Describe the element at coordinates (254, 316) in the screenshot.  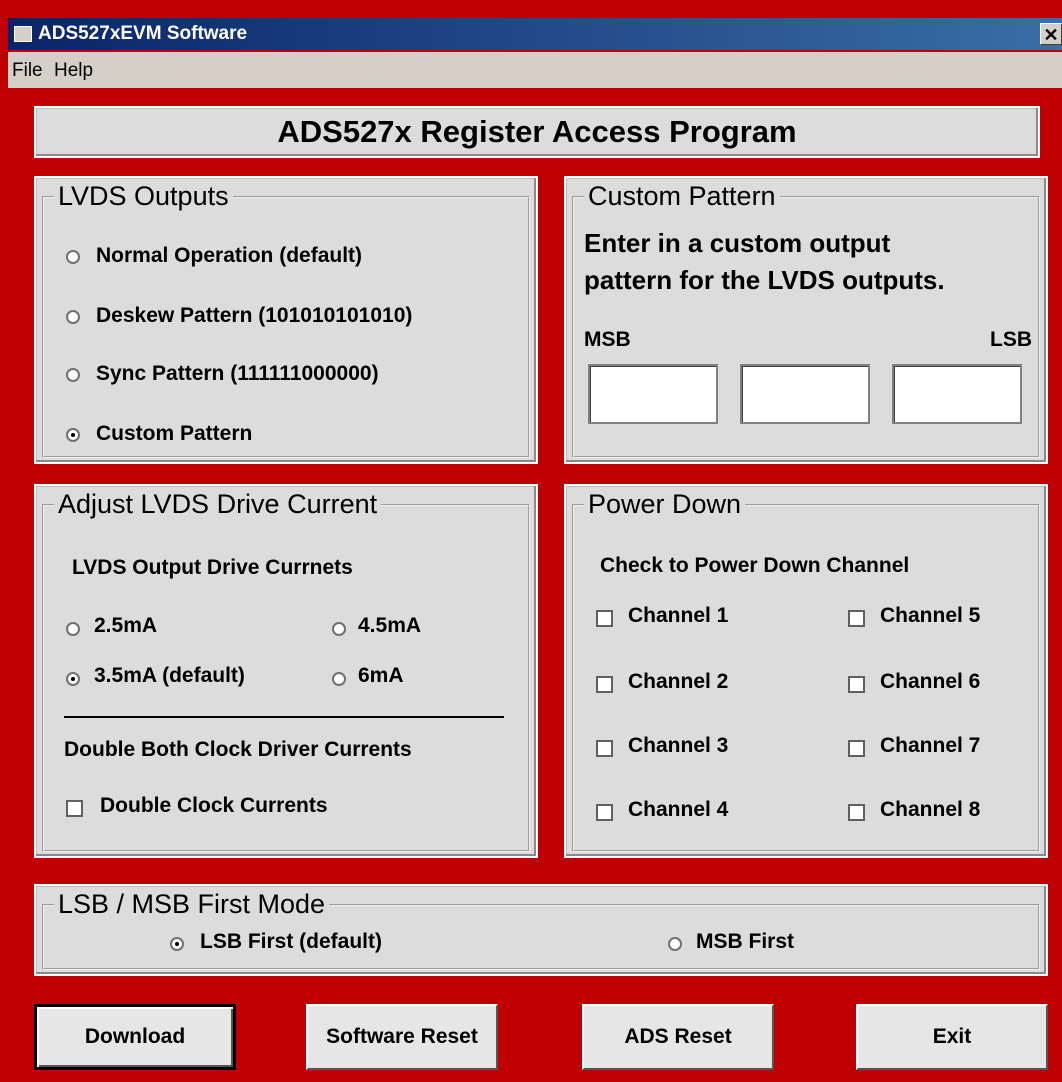
I see `deskew-pattern-label: Deskew Pattern (101010101010)` at that location.